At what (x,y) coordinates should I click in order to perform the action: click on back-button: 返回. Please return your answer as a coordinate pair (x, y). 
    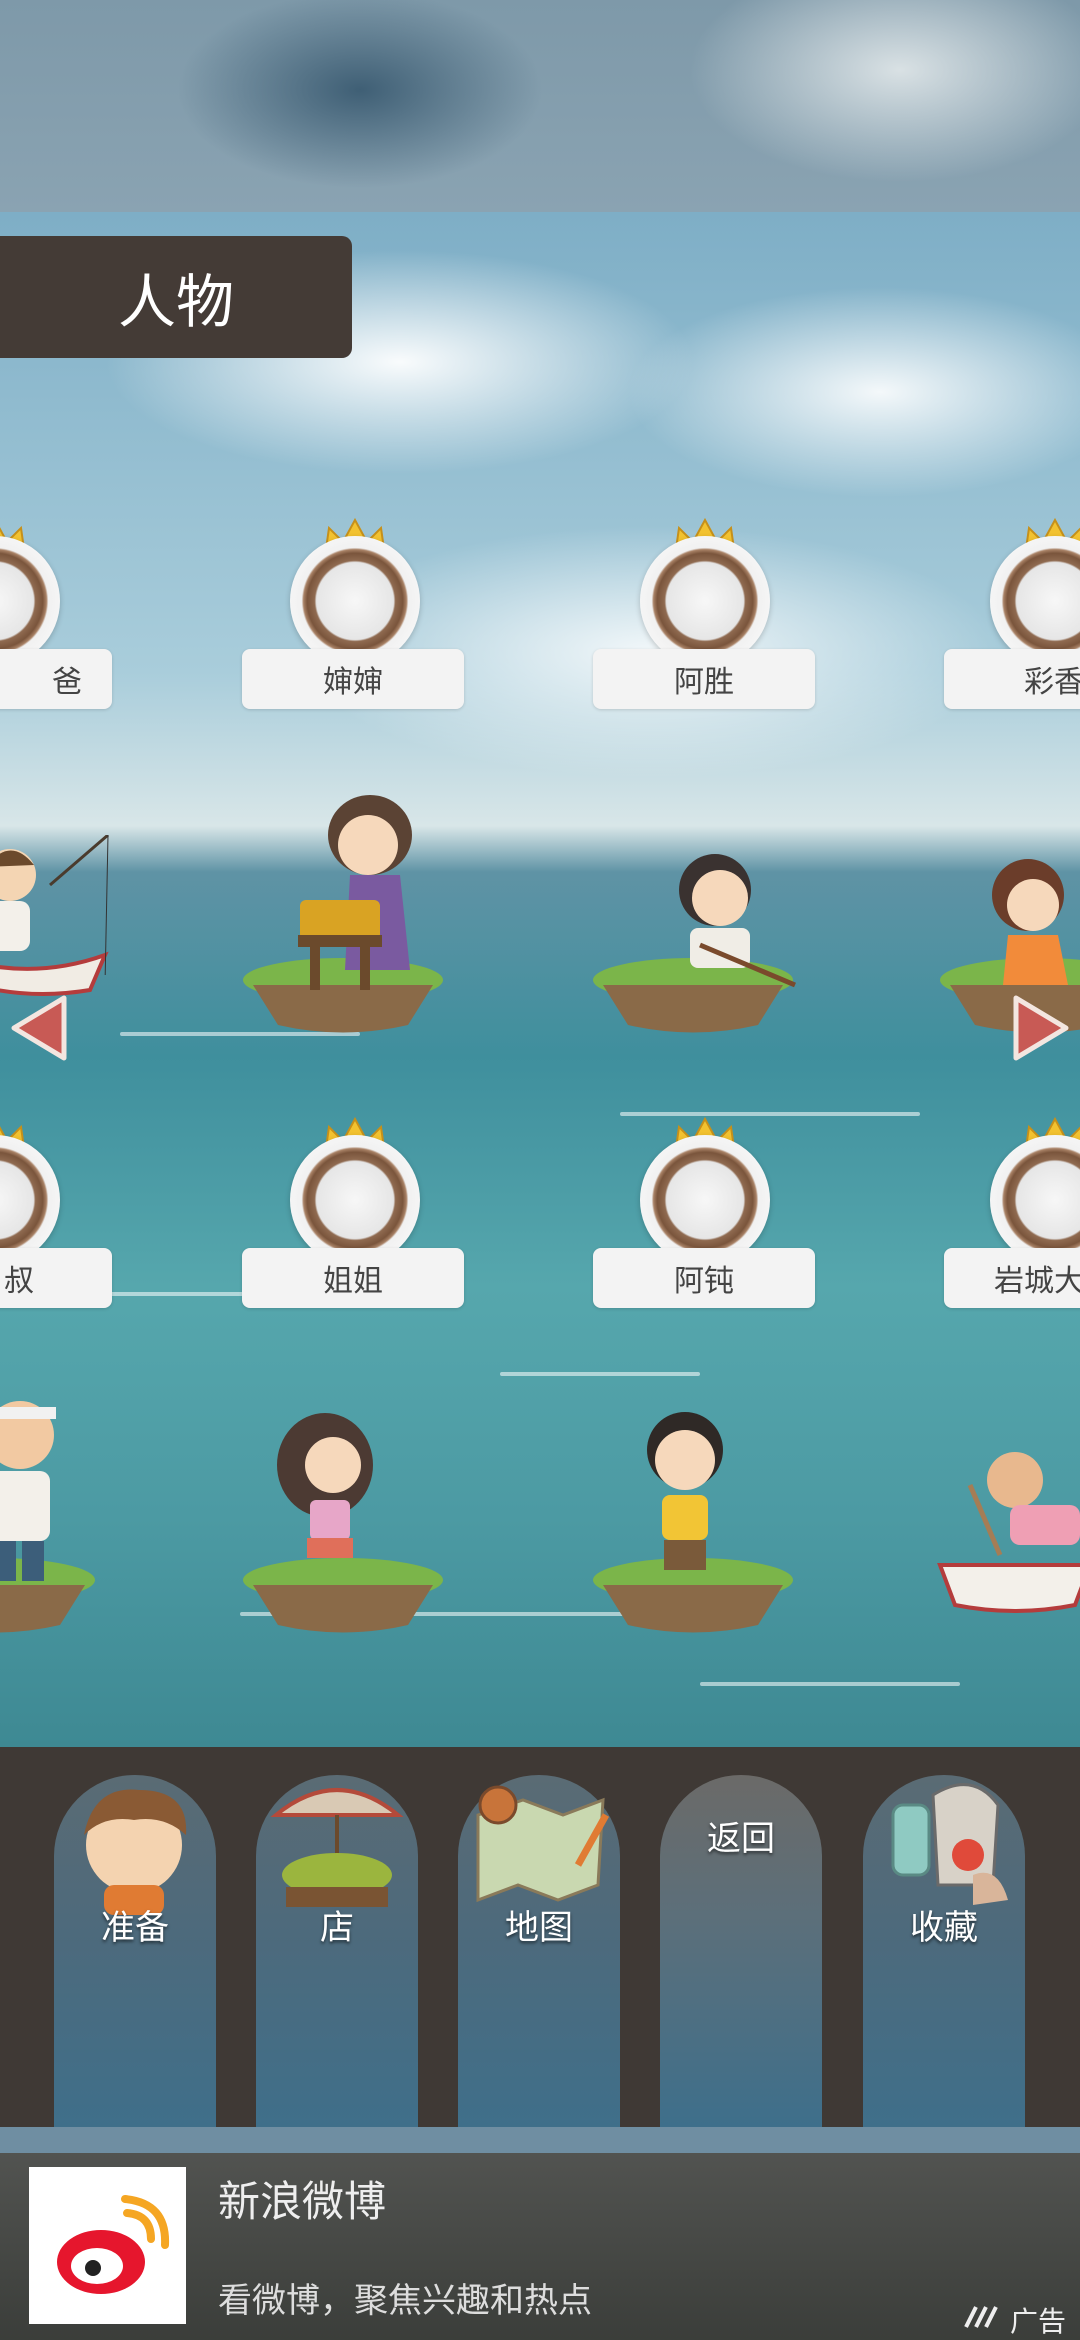
    Looking at the image, I should click on (741, 1951).